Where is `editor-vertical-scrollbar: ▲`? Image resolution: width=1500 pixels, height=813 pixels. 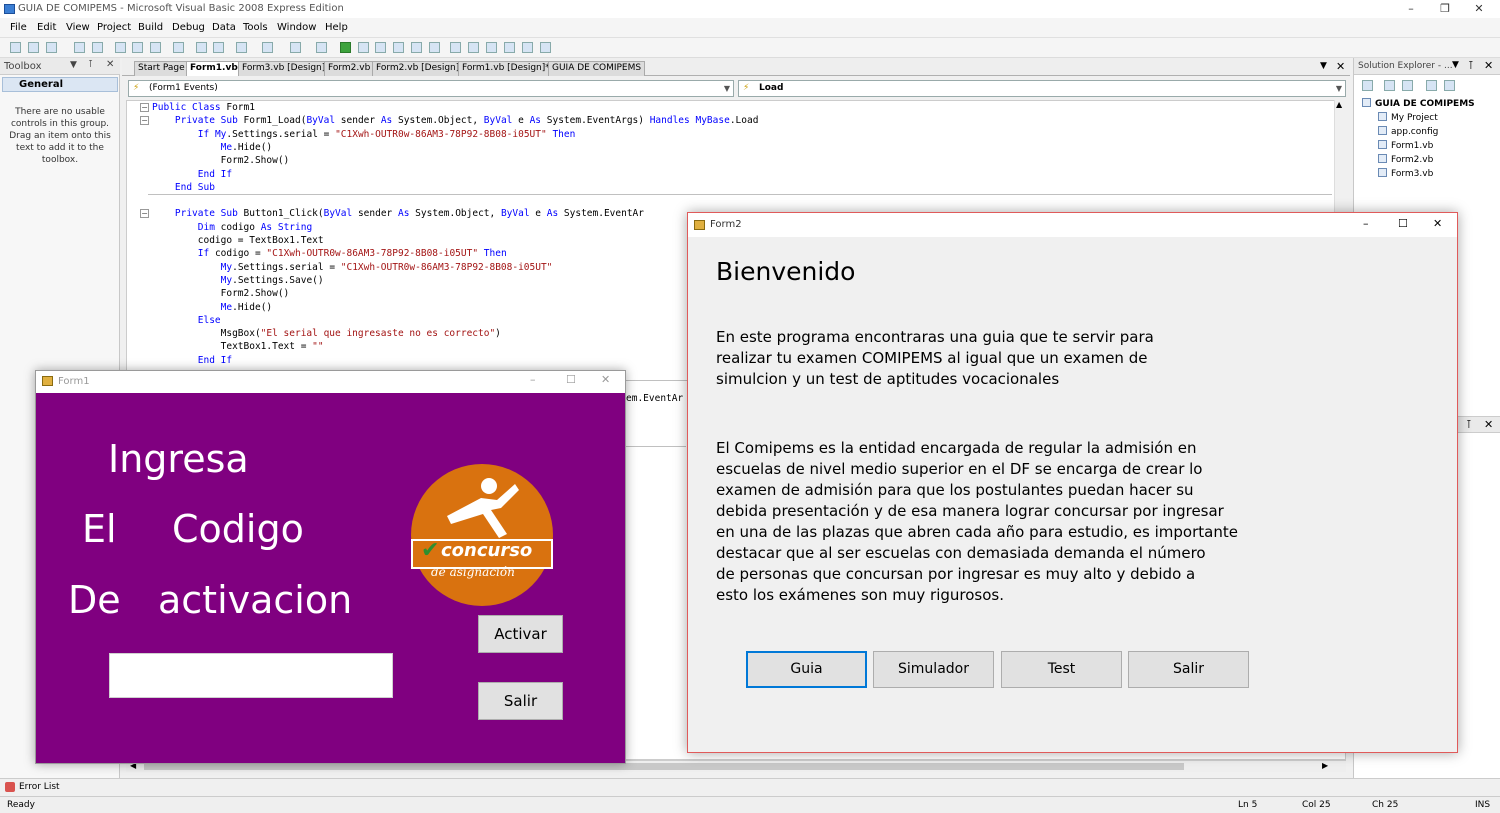
editor-vertical-scrollbar: ▲ is located at coordinates (1340, 156).